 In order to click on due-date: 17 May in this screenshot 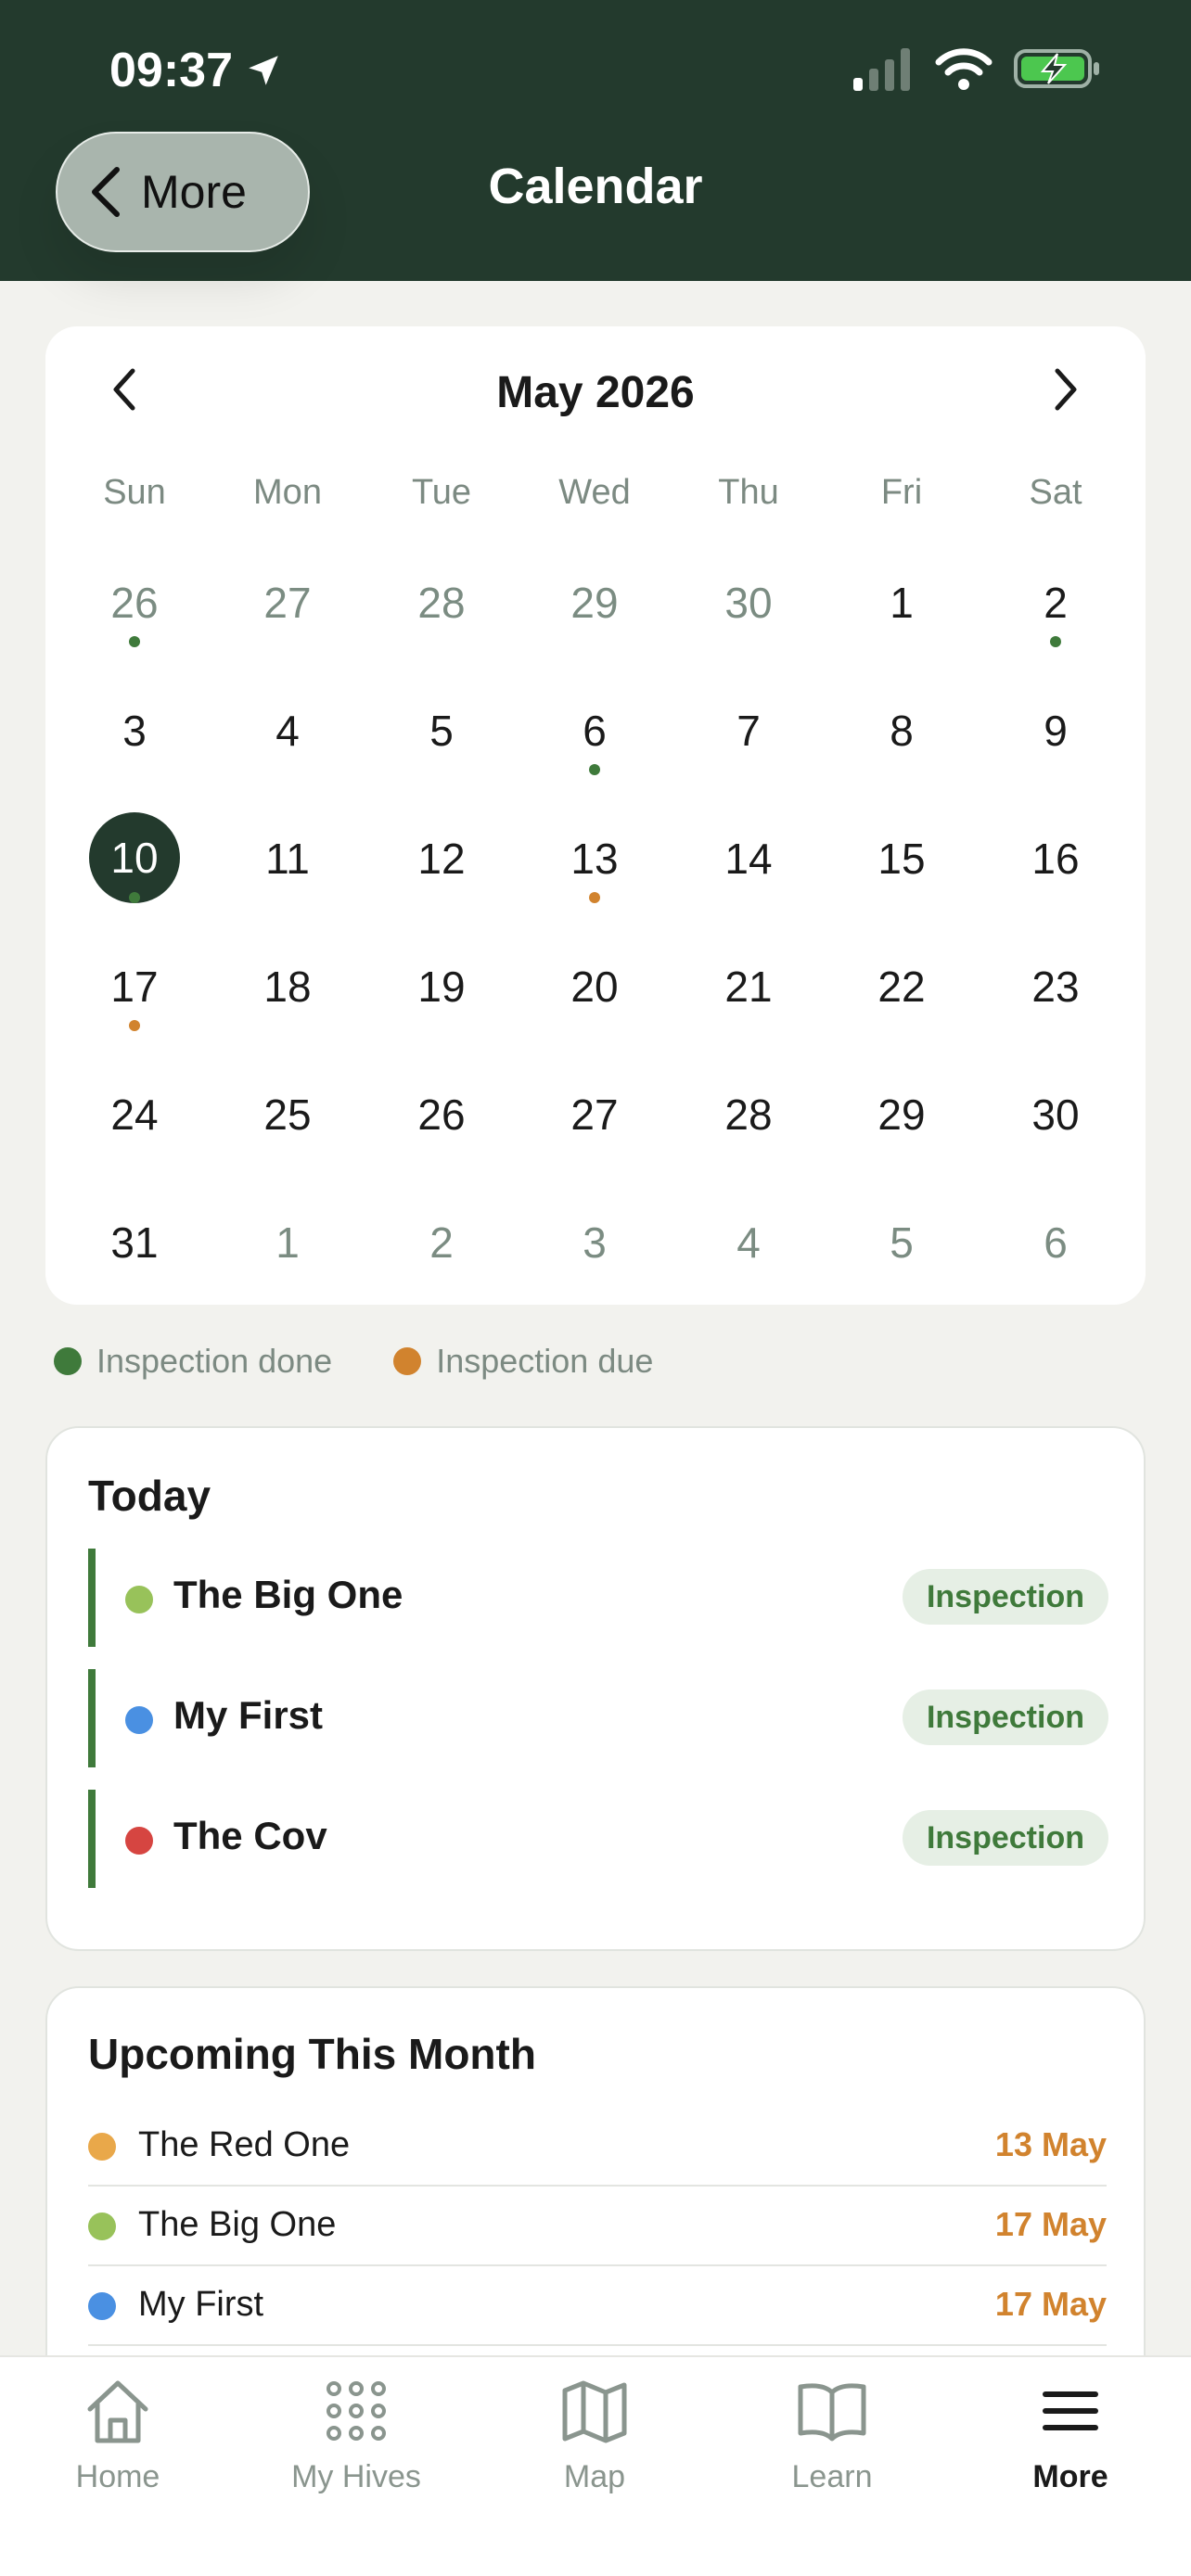, I will do `click(1050, 2224)`.